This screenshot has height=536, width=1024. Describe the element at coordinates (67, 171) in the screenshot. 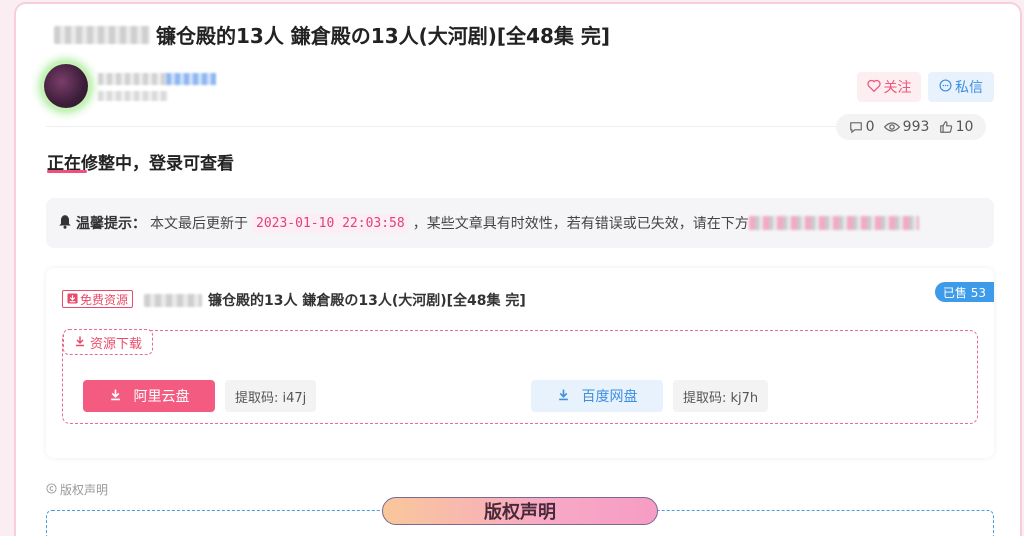

I see `notice-underline` at that location.